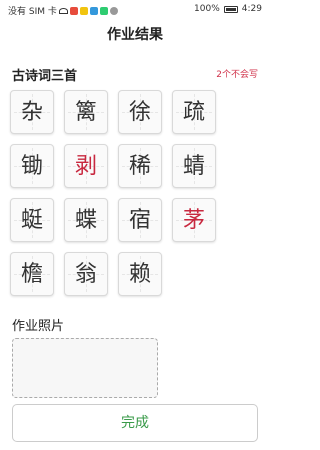 Image resolution: width=320 pixels, height=450 pixels. I want to click on character-cell-wrong: 剥, so click(86, 166).